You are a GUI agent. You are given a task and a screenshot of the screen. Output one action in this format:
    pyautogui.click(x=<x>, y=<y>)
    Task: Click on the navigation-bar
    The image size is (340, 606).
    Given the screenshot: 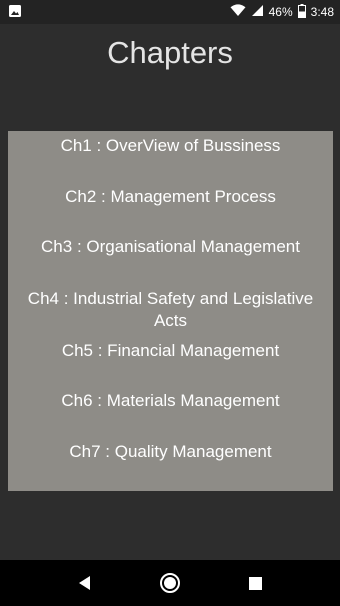 What is the action you would take?
    pyautogui.click(x=170, y=583)
    